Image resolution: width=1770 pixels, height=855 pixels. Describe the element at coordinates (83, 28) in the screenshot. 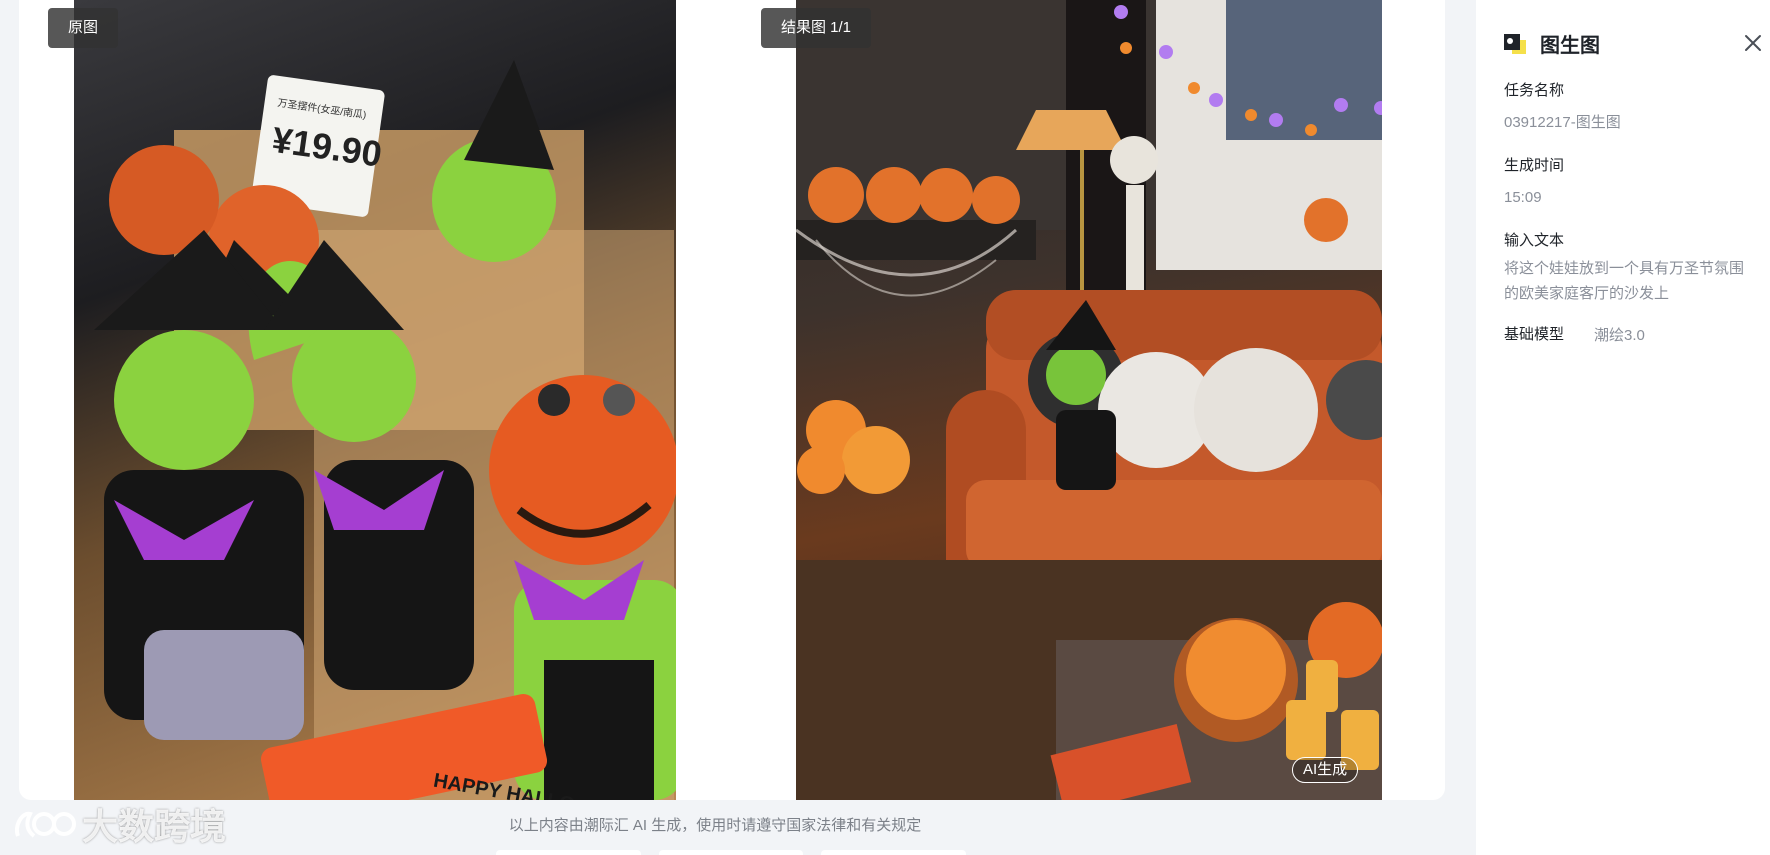

I see `original-image-label: 原图` at that location.